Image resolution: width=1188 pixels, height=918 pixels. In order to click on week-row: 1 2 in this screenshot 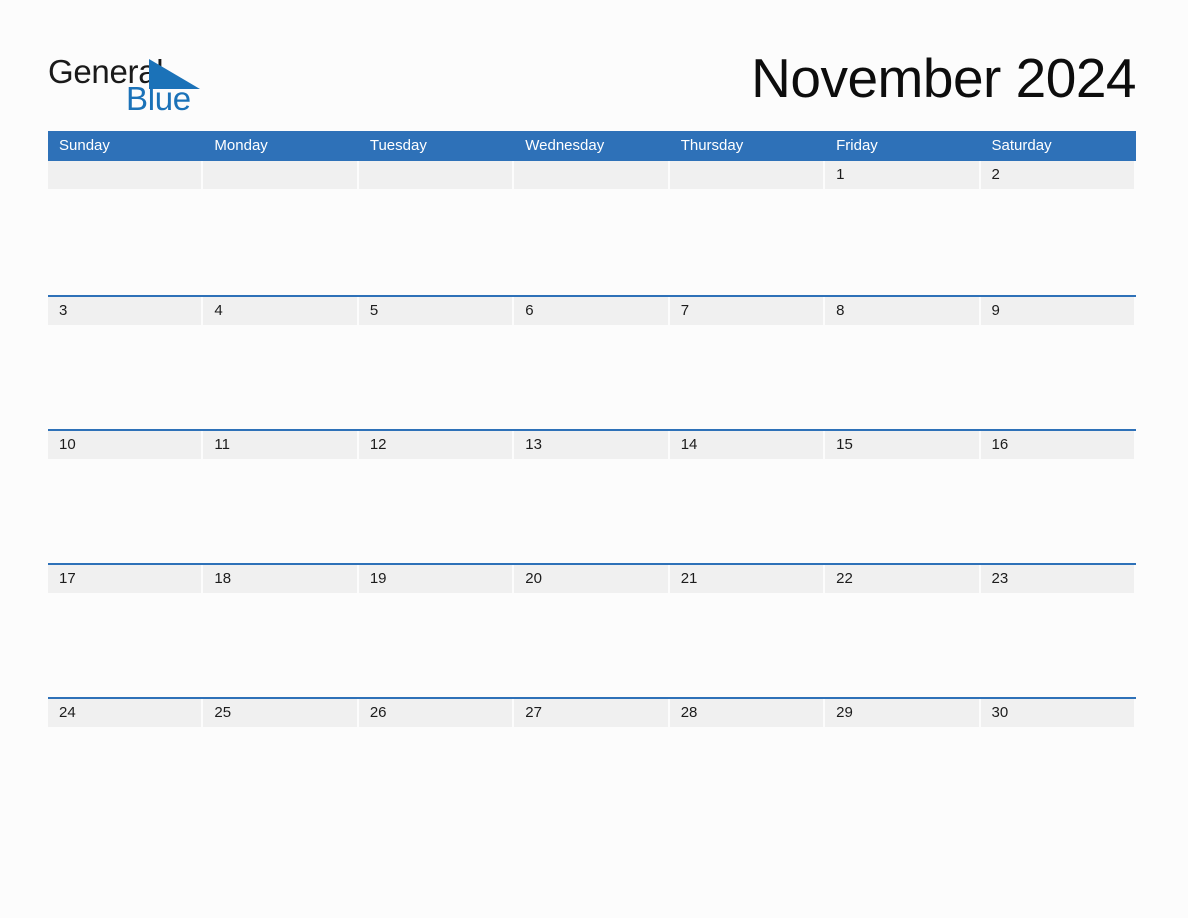, I will do `click(592, 228)`.